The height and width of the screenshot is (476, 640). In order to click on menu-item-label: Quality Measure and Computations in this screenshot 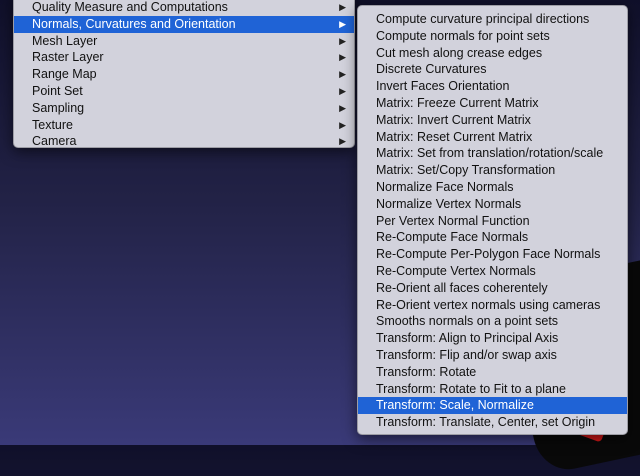, I will do `click(130, 7)`.